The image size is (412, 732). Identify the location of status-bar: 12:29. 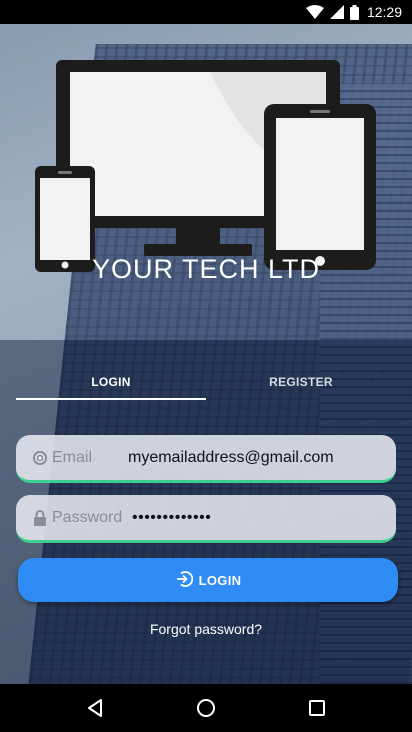
(206, 12).